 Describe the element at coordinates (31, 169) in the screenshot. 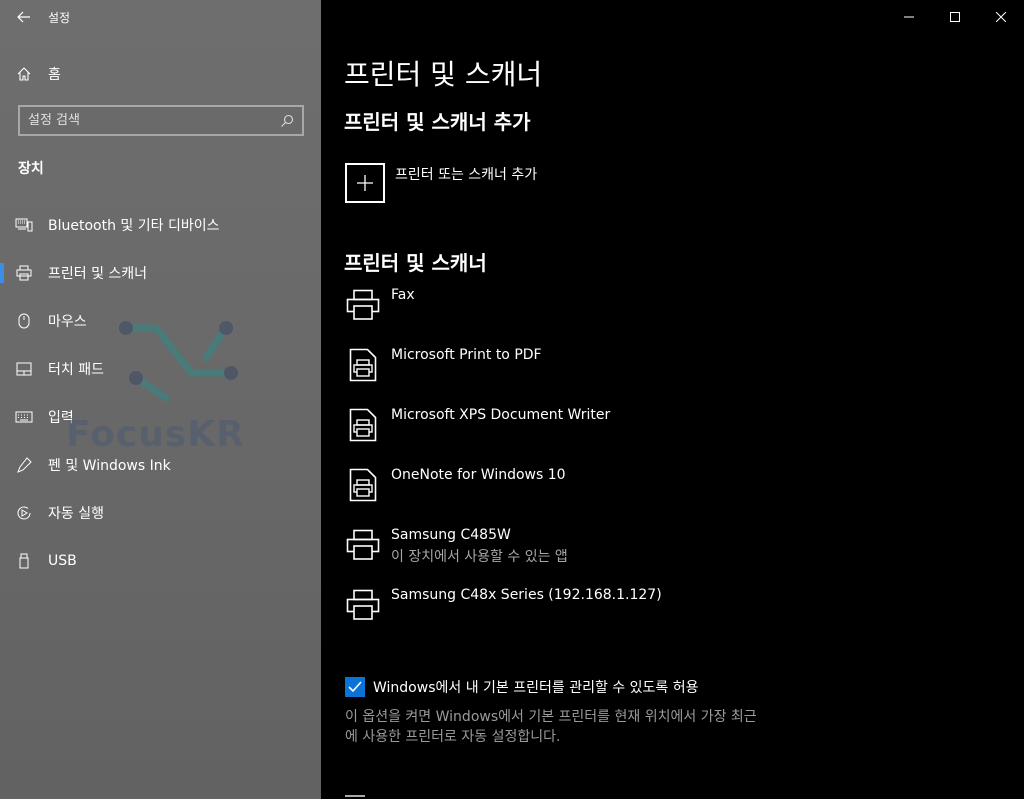

I see `section-heading: 장치` at that location.